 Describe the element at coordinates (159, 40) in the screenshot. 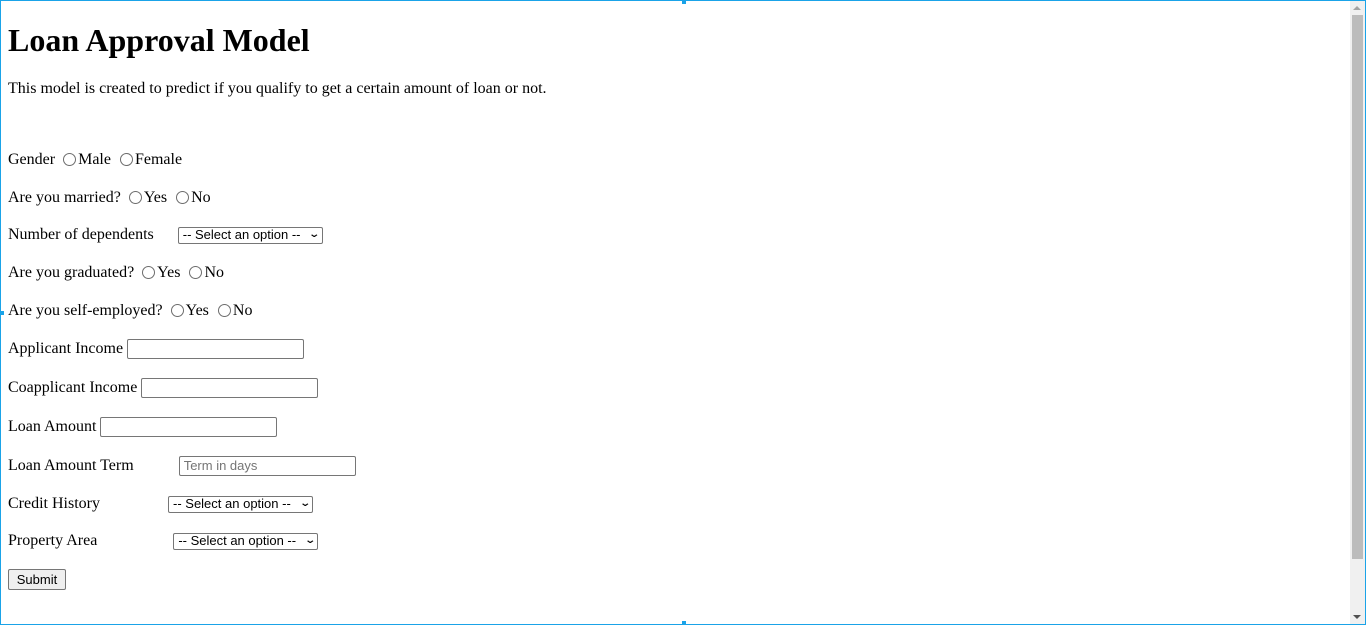

I see `page-title: Loan Approval Model` at that location.